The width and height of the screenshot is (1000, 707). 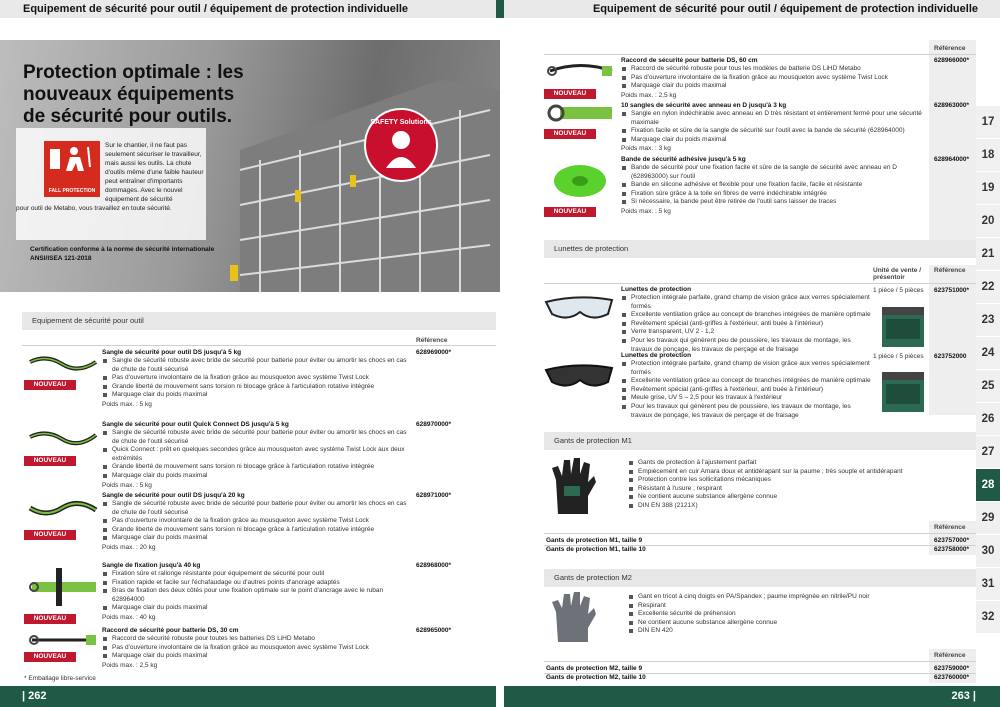 What do you see at coordinates (952, 60) in the screenshot?
I see `ref-628966000: 628966000*` at bounding box center [952, 60].